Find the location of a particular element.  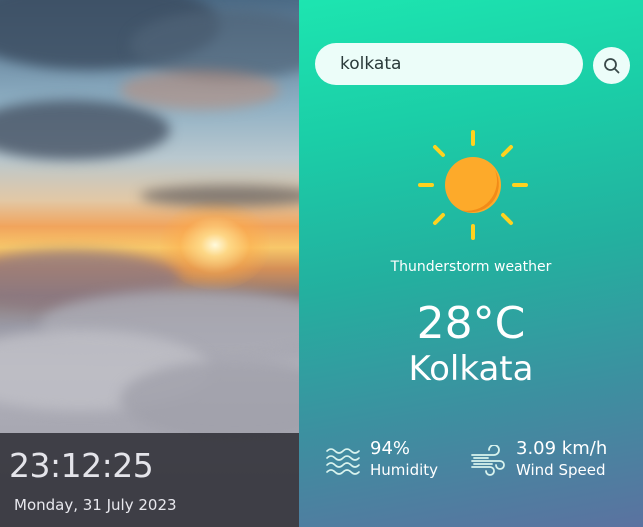

date: Monday, 31 July 2023 is located at coordinates (95, 505).